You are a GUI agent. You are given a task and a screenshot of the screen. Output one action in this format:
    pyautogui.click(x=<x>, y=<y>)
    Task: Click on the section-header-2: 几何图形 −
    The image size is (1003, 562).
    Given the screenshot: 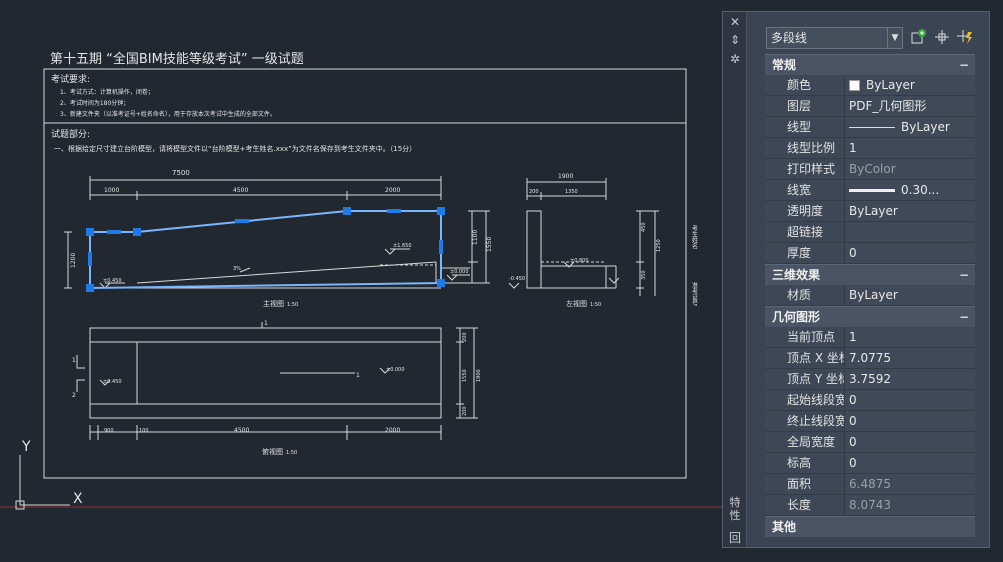 What is the action you would take?
    pyautogui.click(x=870, y=316)
    